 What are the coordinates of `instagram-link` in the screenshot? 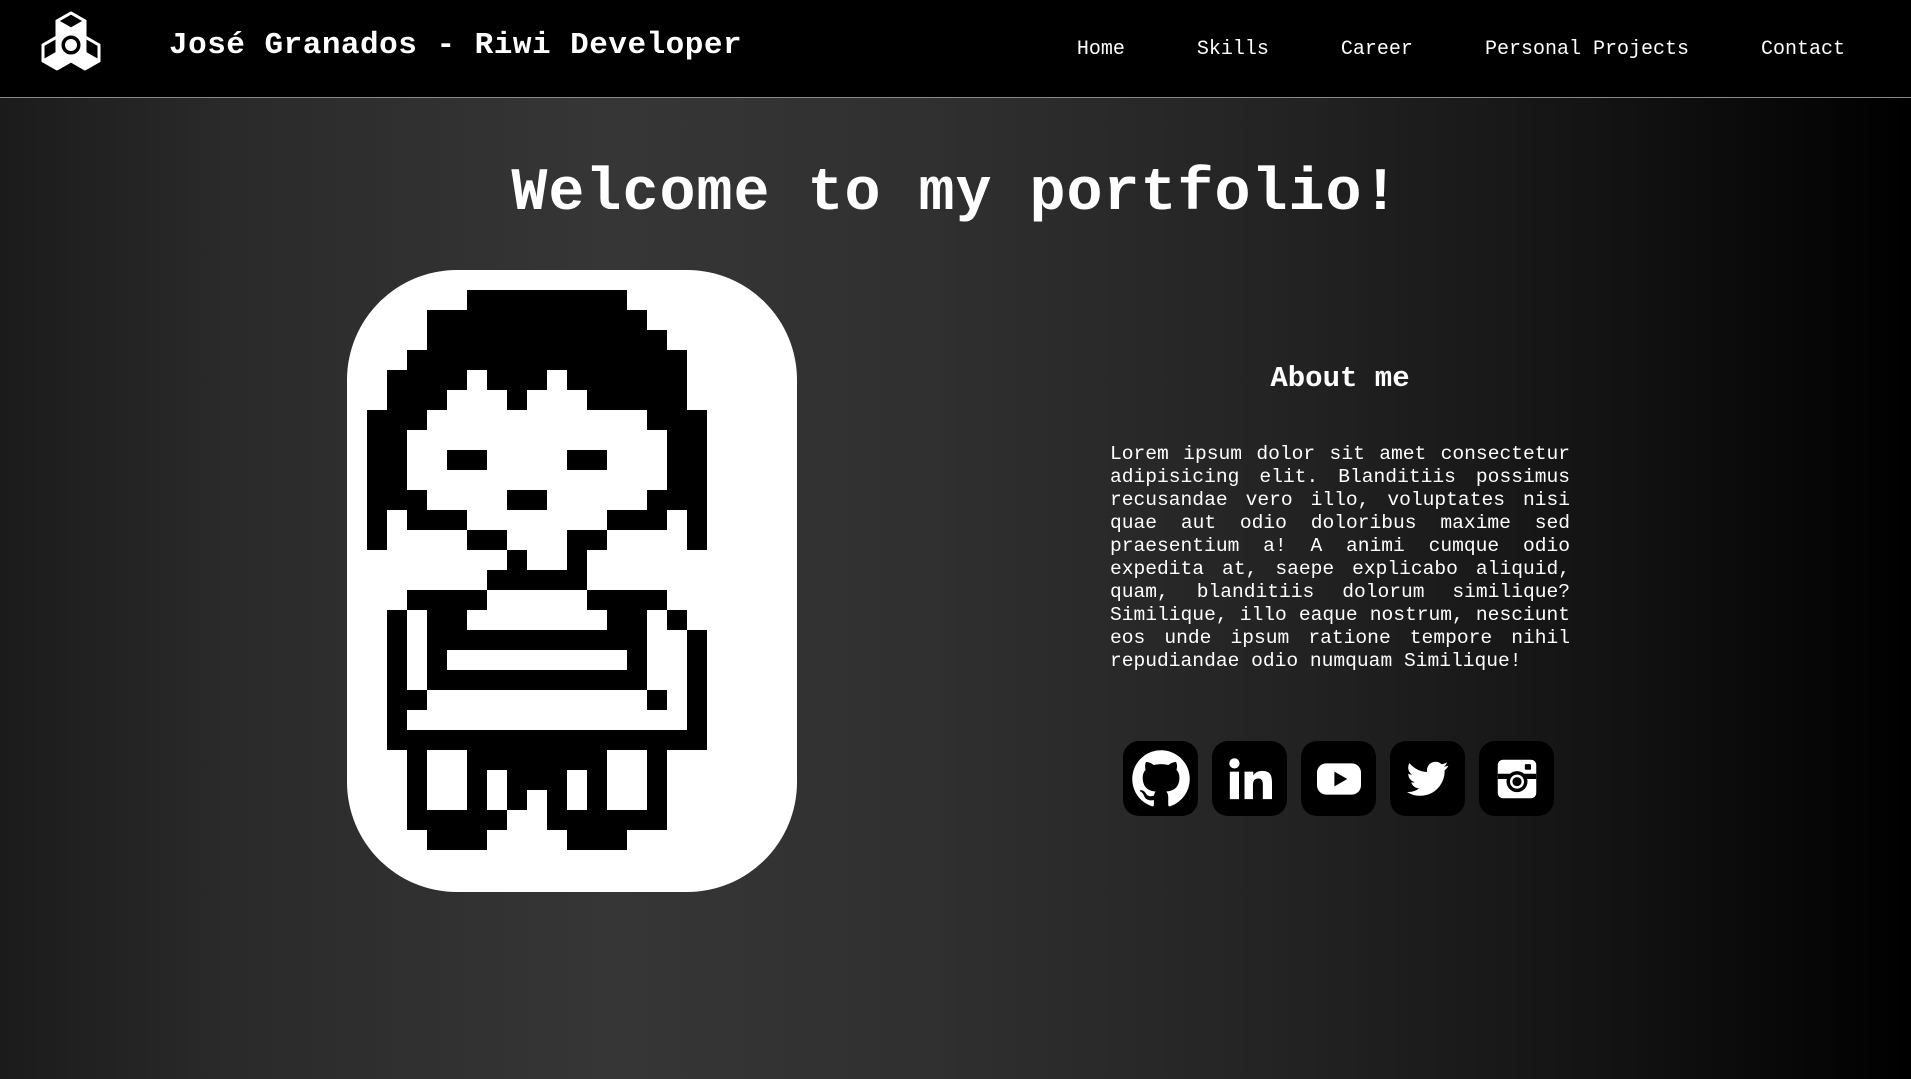 It's located at (1516, 778).